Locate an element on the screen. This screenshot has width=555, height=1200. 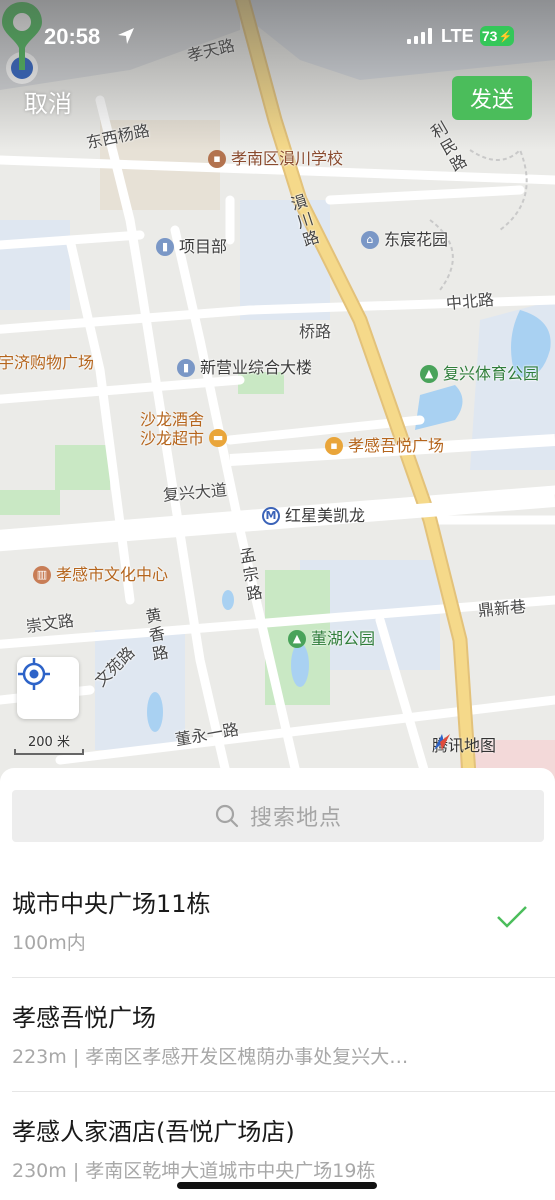
poi-school: ▪ 孝南区溳川学校 is located at coordinates (275, 159).